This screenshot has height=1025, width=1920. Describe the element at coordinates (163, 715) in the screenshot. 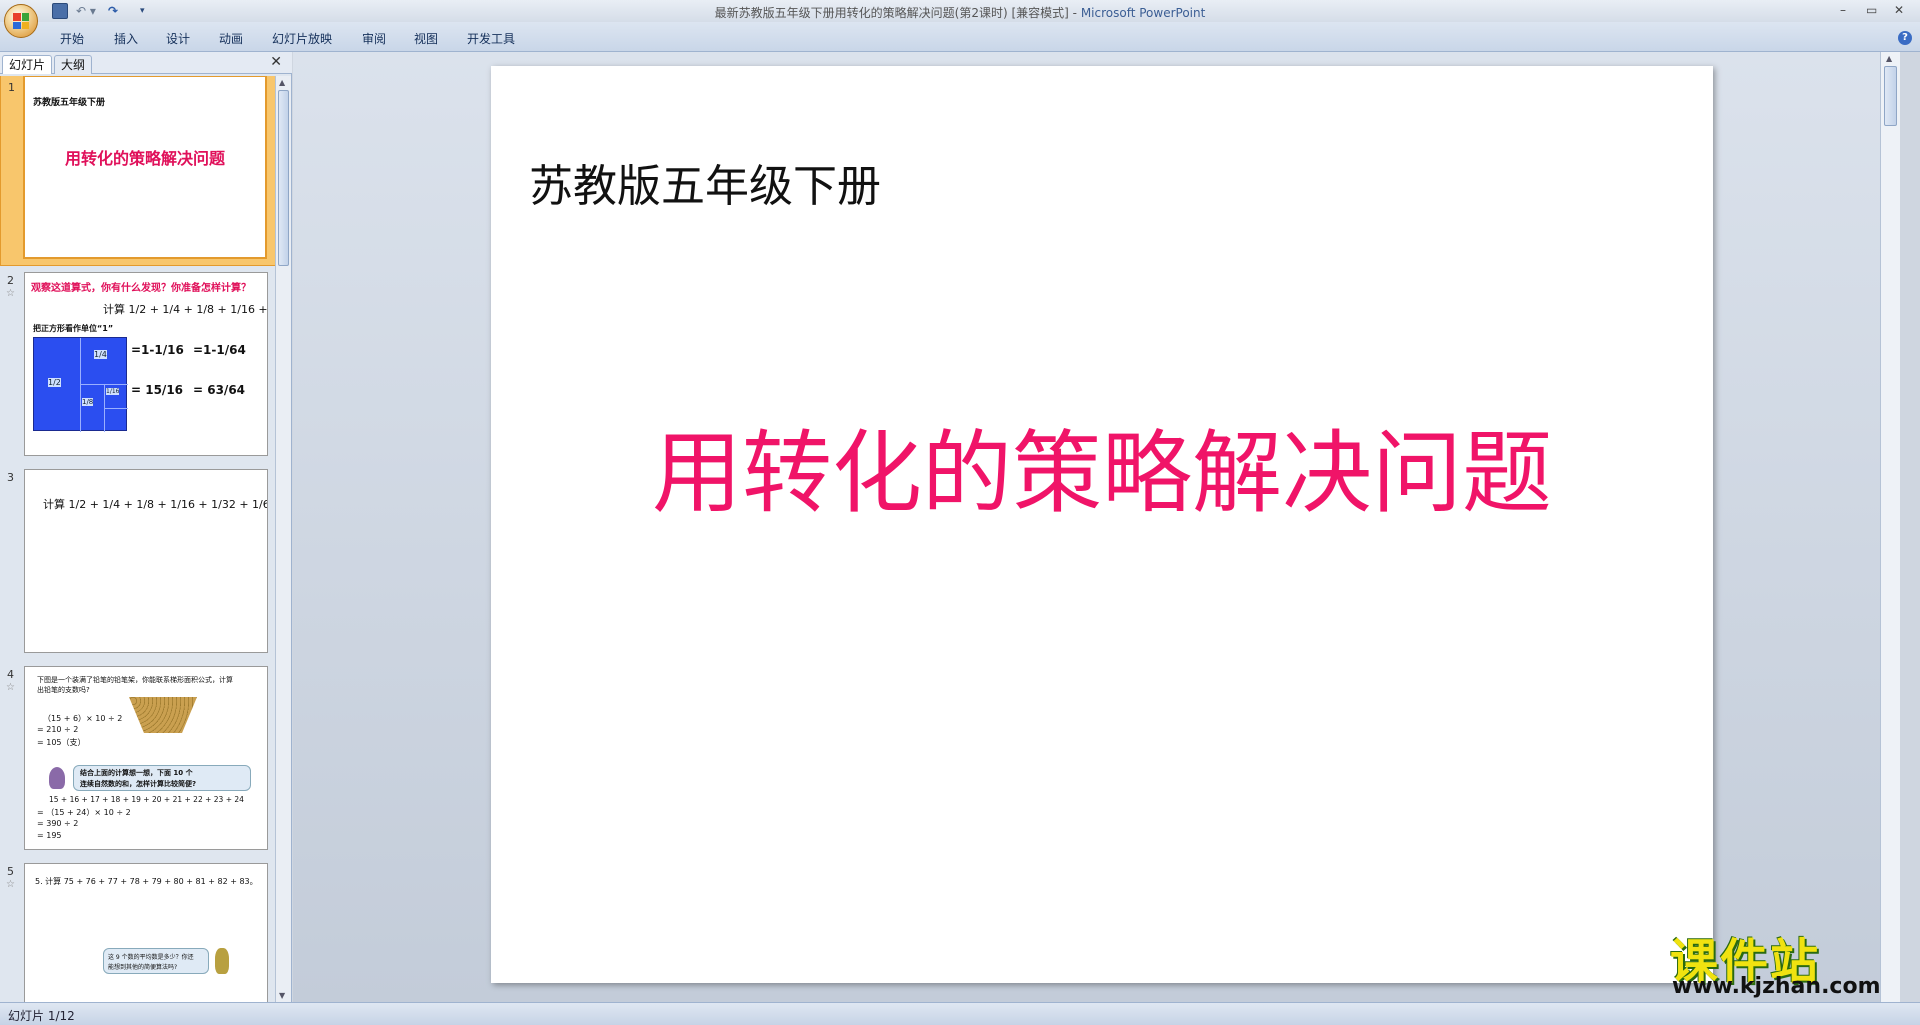

I see `pencil-holder-picture` at that location.